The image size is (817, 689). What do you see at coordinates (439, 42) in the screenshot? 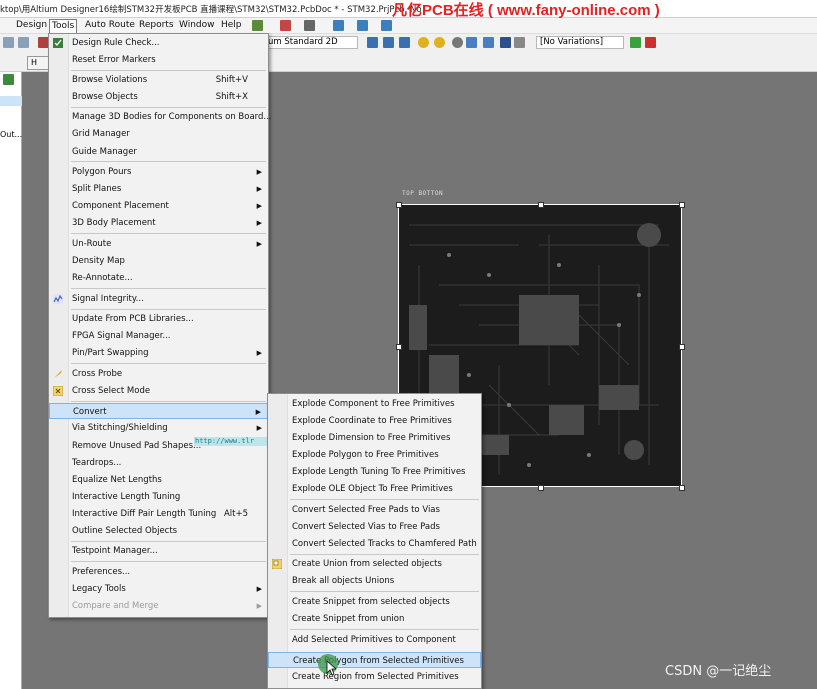
I see `pad-icon` at bounding box center [439, 42].